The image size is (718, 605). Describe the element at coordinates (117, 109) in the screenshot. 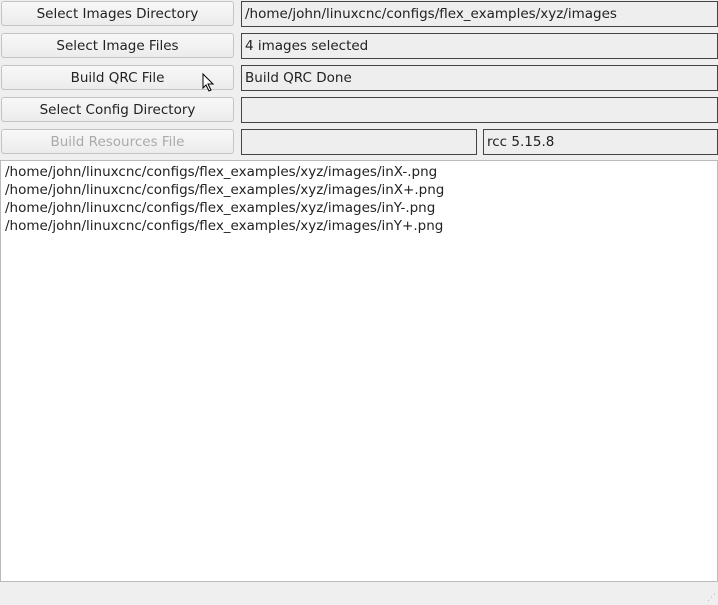

I see `select-config-directory-button: Select Config Directory` at that location.